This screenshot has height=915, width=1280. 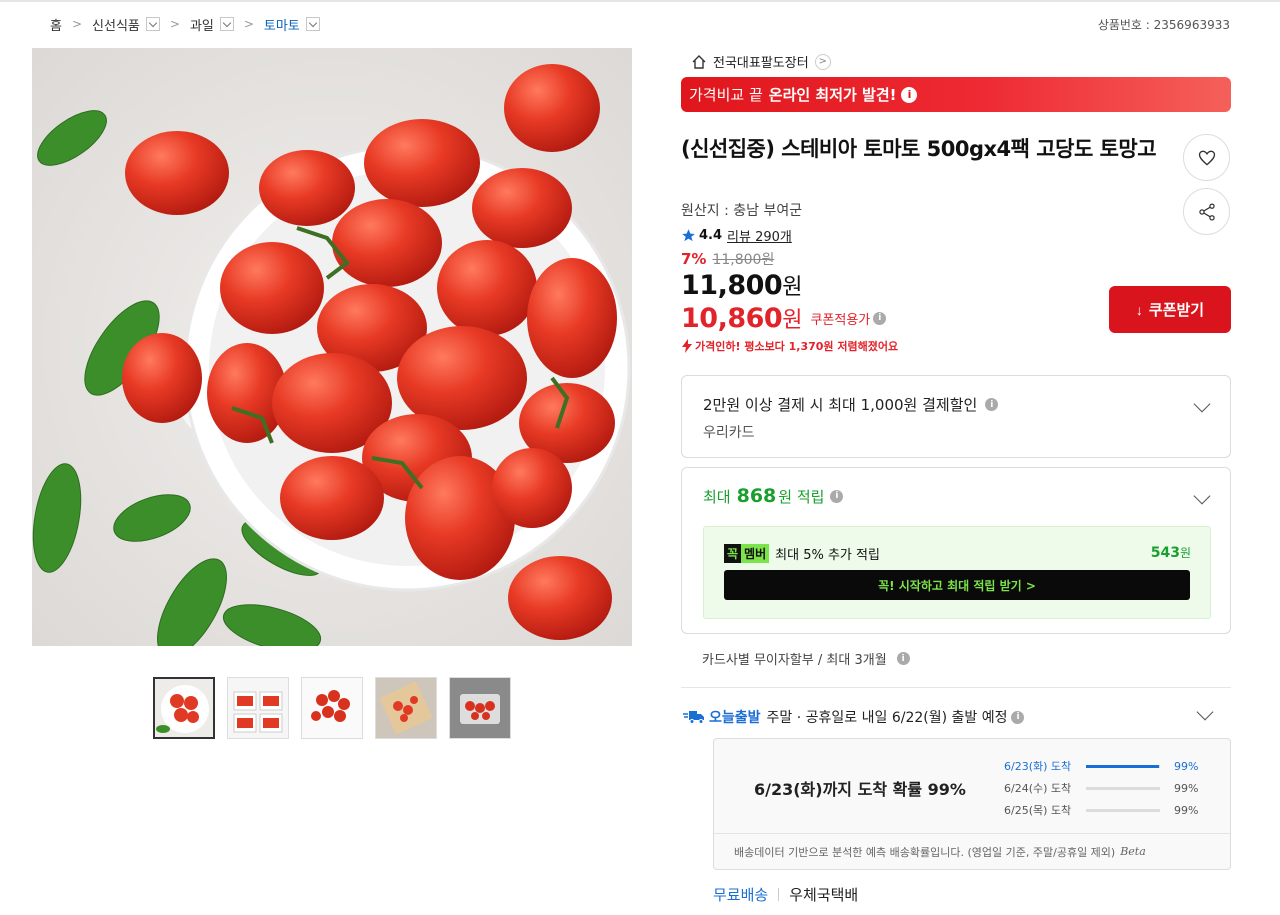 What do you see at coordinates (116, 26) in the screenshot?
I see `breadcrumb-label: 신선식품` at bounding box center [116, 26].